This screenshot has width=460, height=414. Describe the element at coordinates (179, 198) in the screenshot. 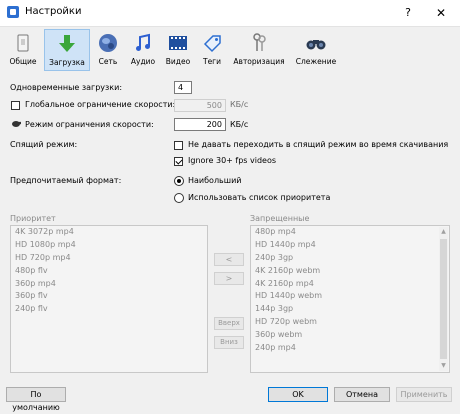

I see `format-priority-radio` at that location.